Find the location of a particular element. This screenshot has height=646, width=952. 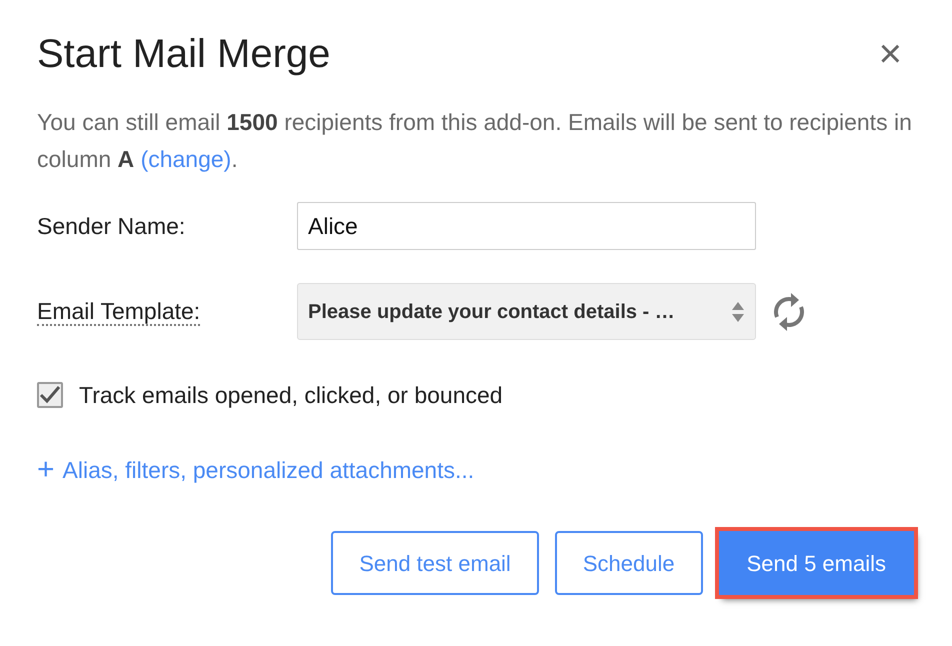

sender-name-field: Alice is located at coordinates (526, 226).